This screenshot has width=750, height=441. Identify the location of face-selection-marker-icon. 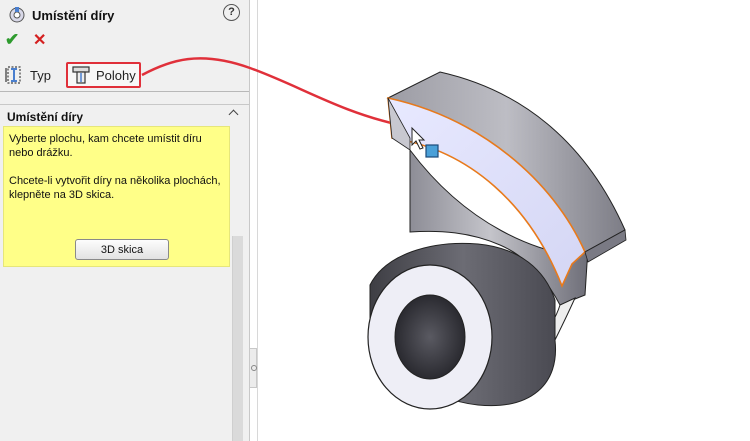
(432, 151).